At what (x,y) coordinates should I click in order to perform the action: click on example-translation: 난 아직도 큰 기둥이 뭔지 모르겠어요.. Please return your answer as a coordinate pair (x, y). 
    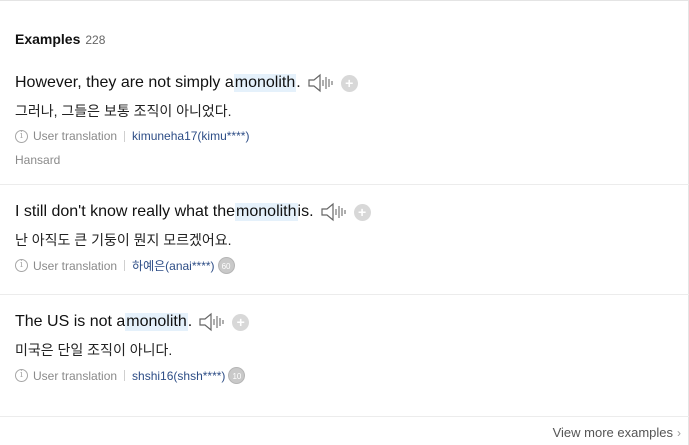
    Looking at the image, I should click on (123, 240).